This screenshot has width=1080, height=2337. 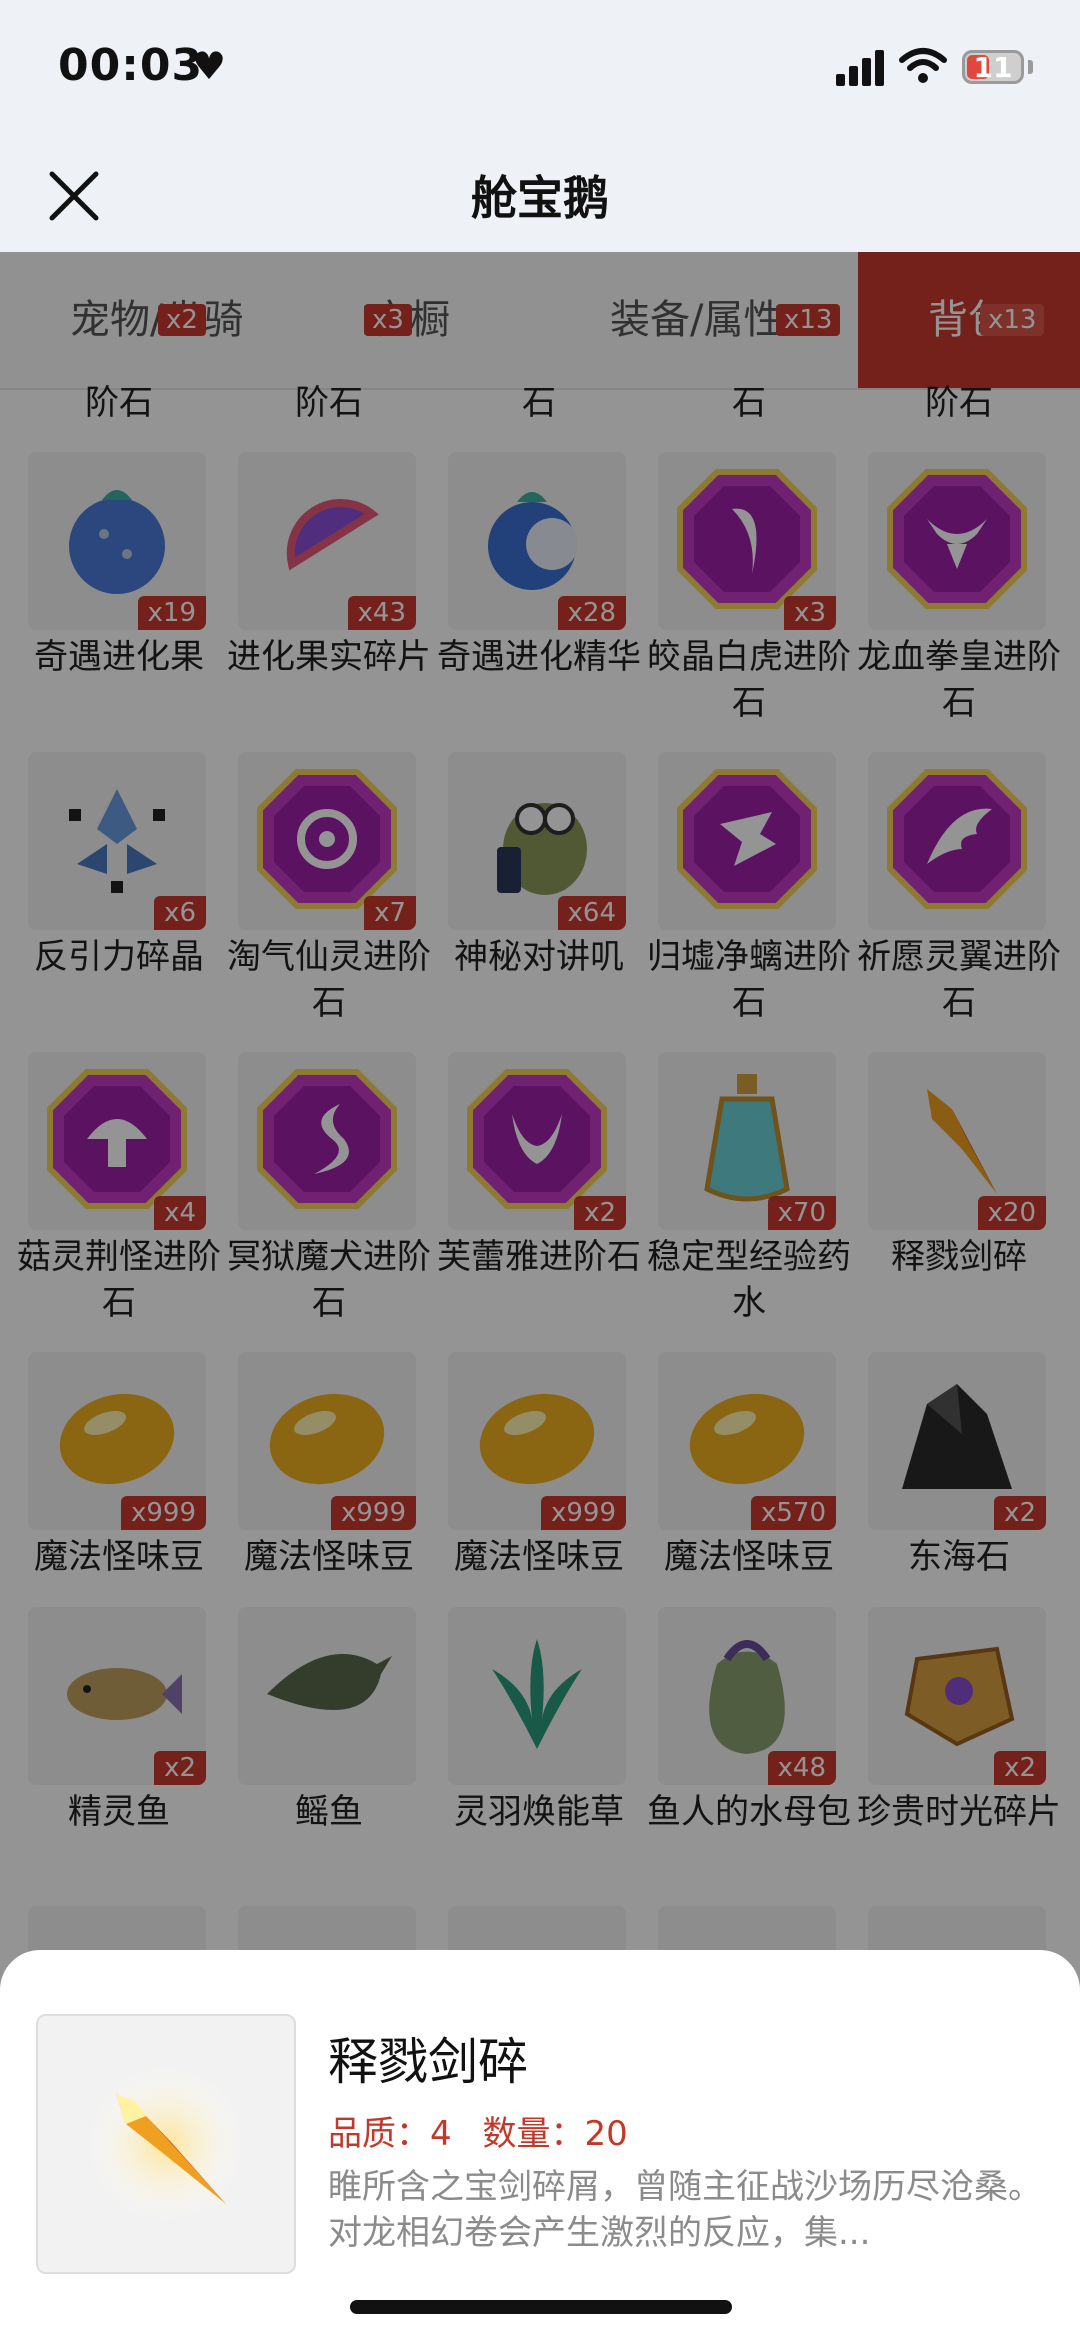 I want to click on item-detail-thumbnail, so click(x=166, y=2144).